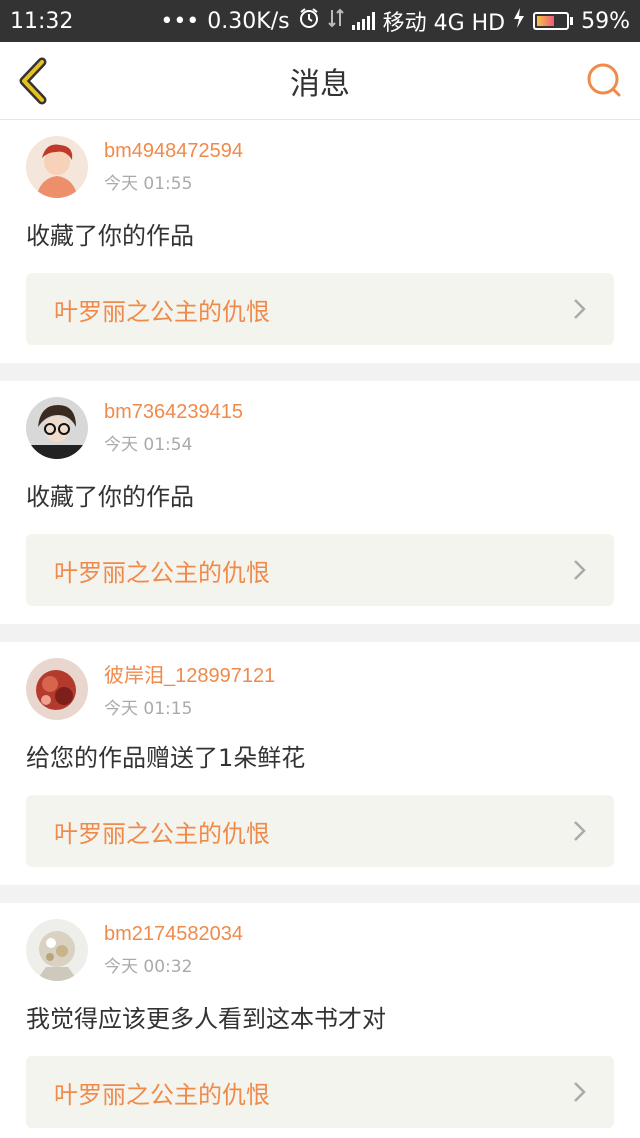 The image size is (640, 1138). Describe the element at coordinates (444, 23) in the screenshot. I see `carrier-label: 移动 4G HD` at that location.